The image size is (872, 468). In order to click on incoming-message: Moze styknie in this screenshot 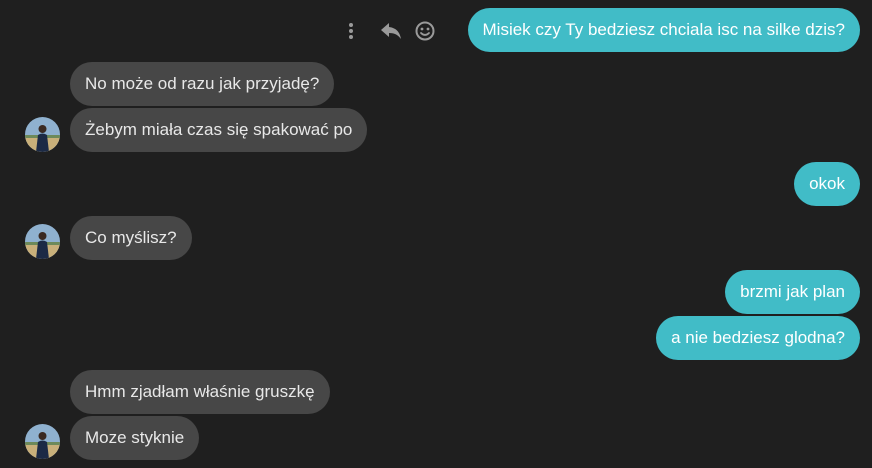, I will do `click(135, 438)`.